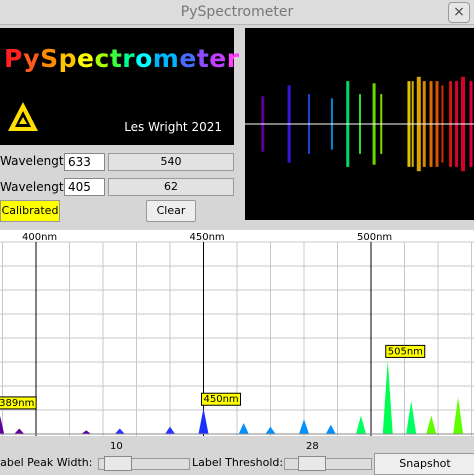 The height and width of the screenshot is (475, 474). I want to click on warning-triangle-icon, so click(23, 116).